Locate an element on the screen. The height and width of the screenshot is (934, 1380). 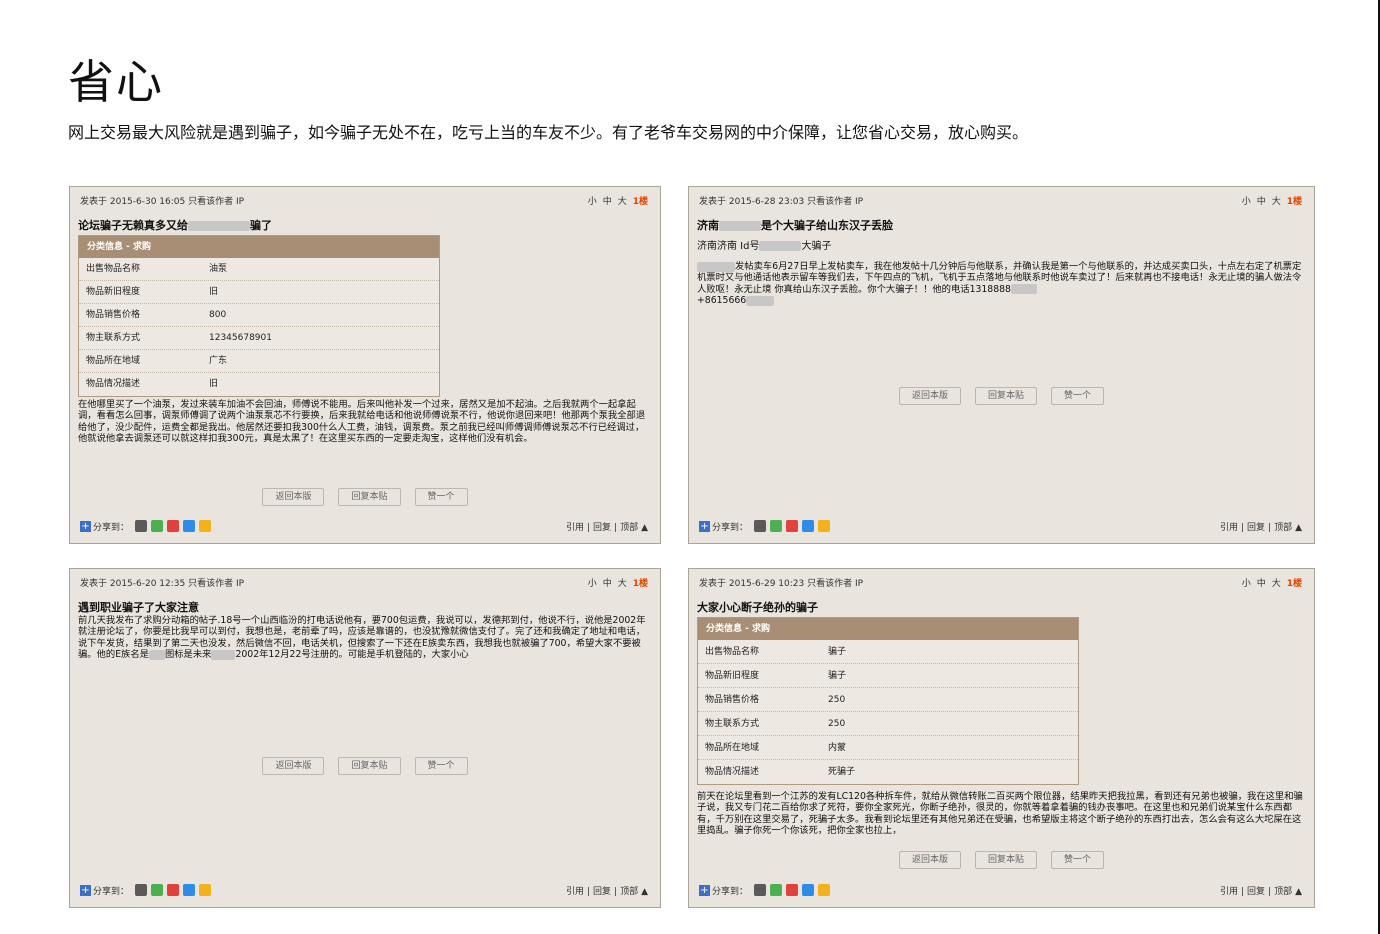
table-key: 物品情况描述 is located at coordinates (732, 772).